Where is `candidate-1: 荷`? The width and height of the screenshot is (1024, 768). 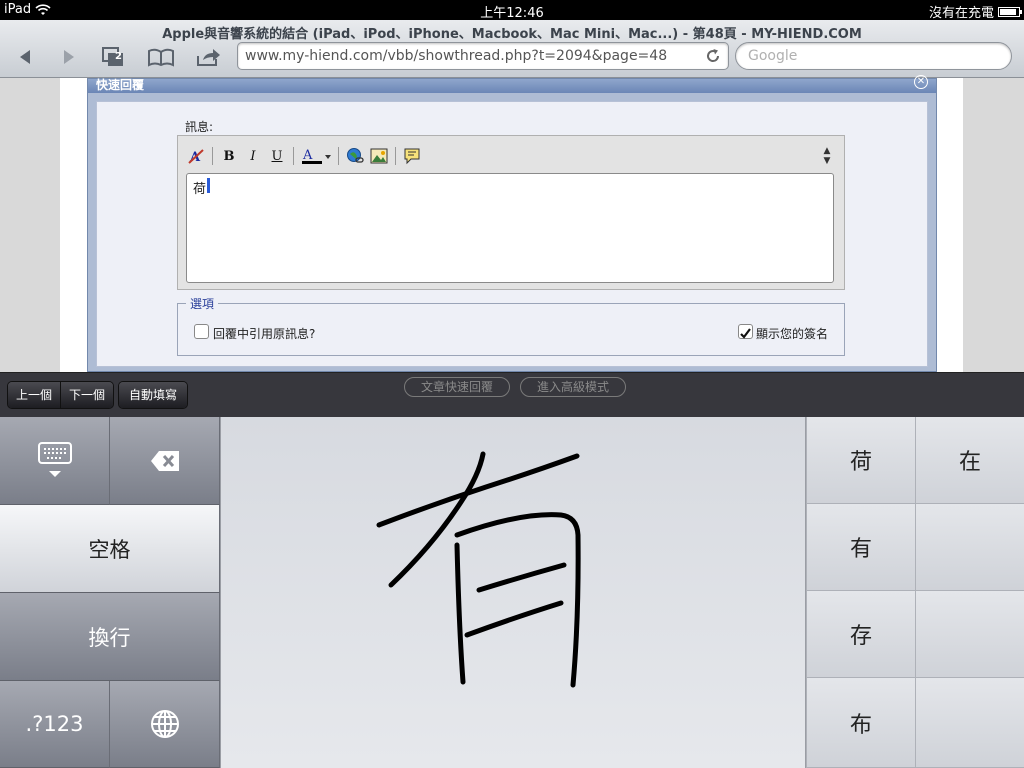
candidate-1: 荷 is located at coordinates (860, 460).